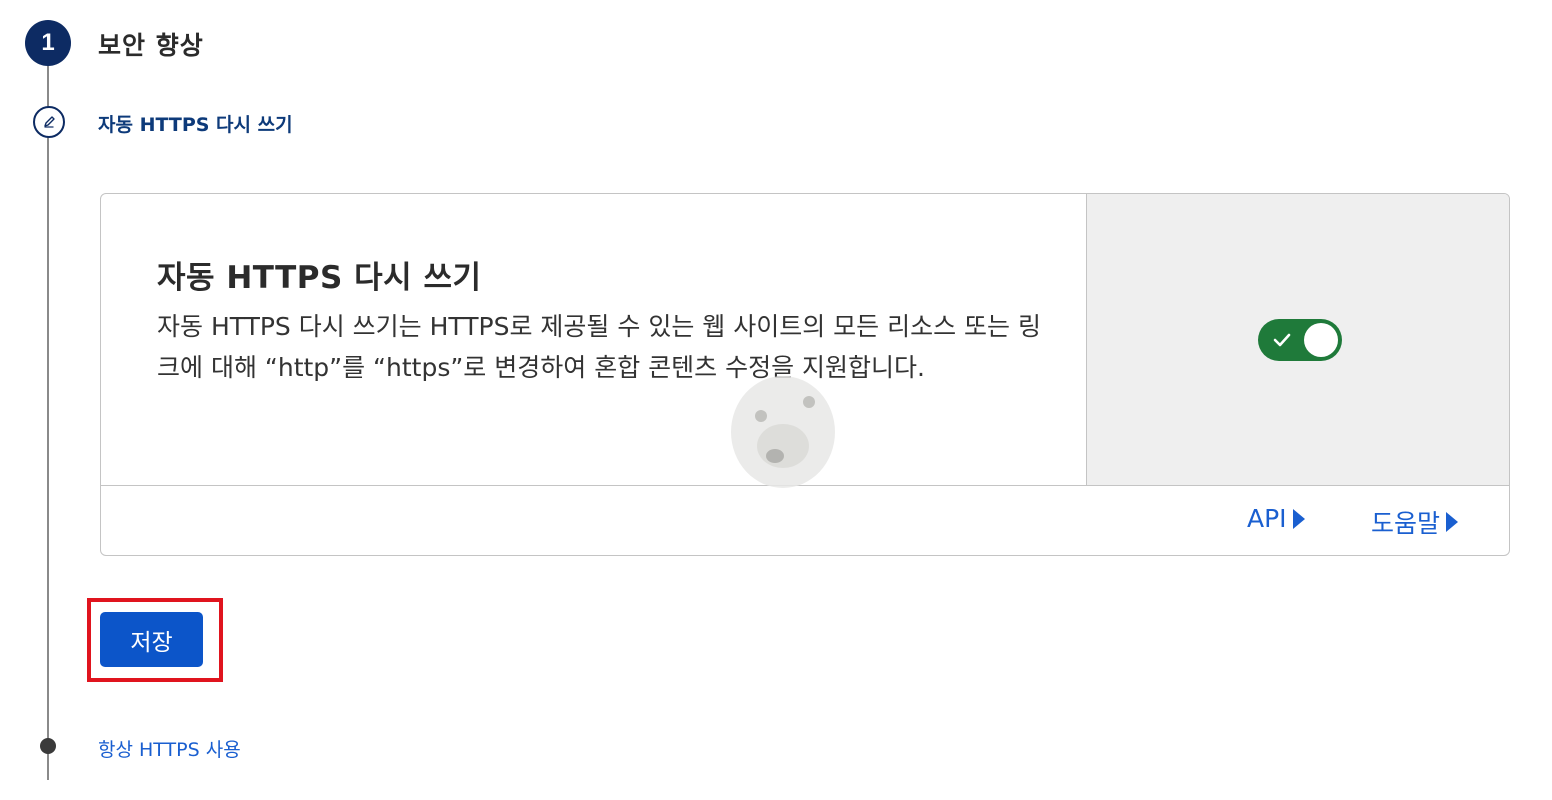  I want to click on substep-next-label: 항상 HTTPS 사용, so click(169, 748).